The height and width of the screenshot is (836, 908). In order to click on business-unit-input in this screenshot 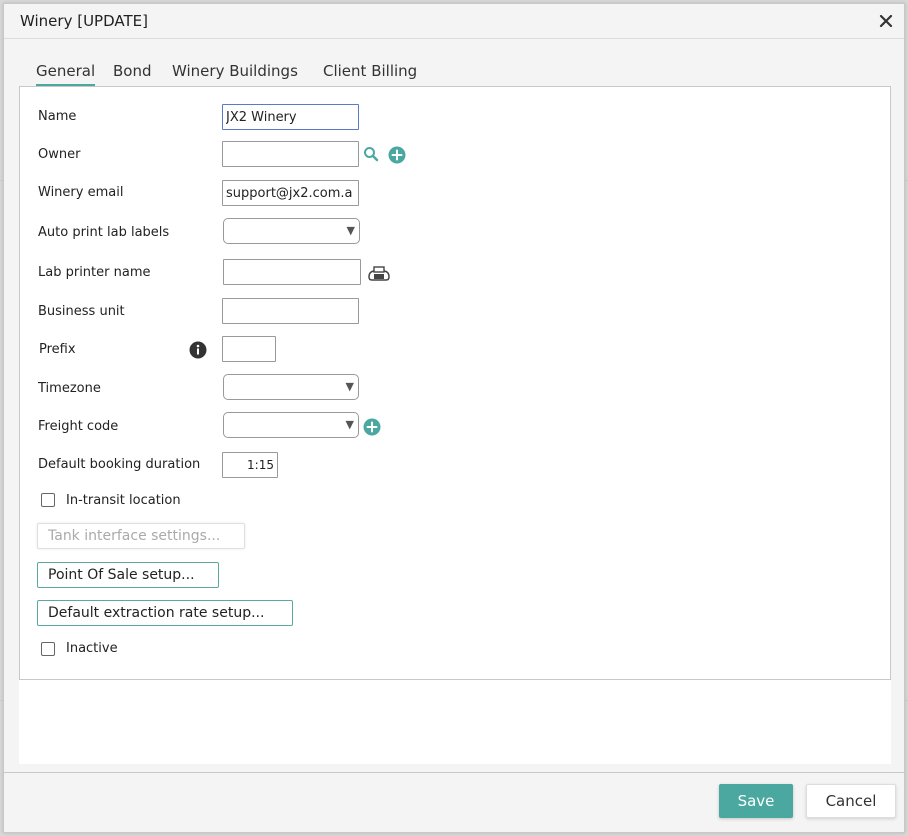, I will do `click(290, 311)`.